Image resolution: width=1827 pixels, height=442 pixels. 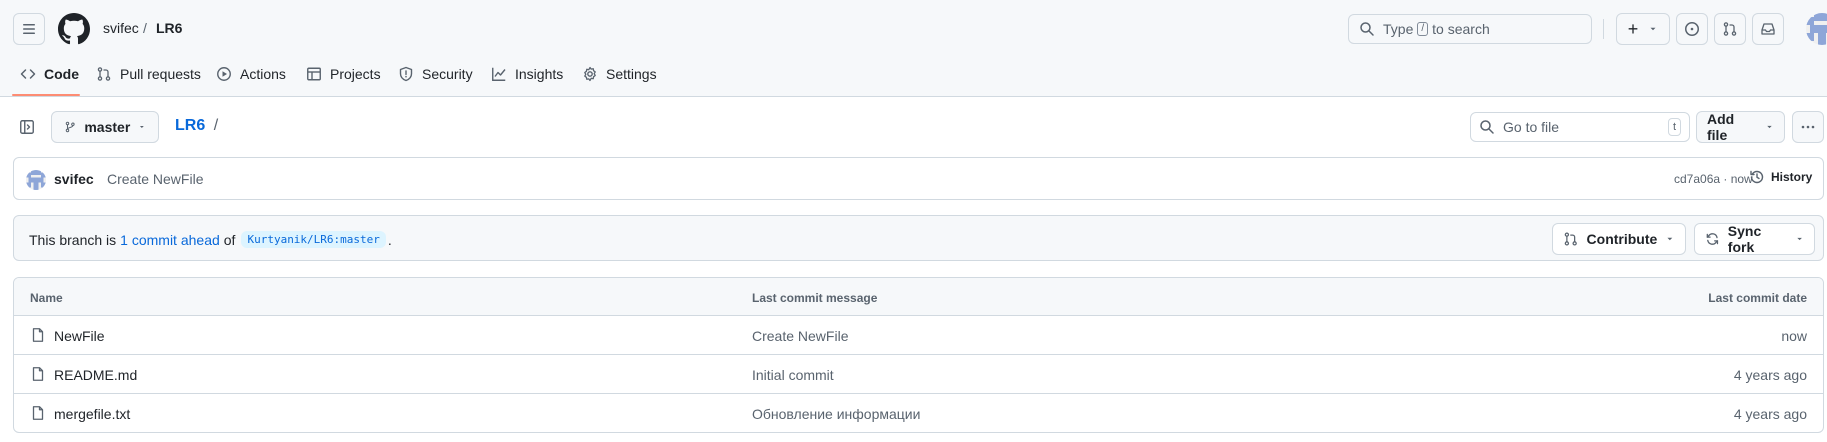 I want to click on repo-owner-link: svifec, so click(x=121, y=28).